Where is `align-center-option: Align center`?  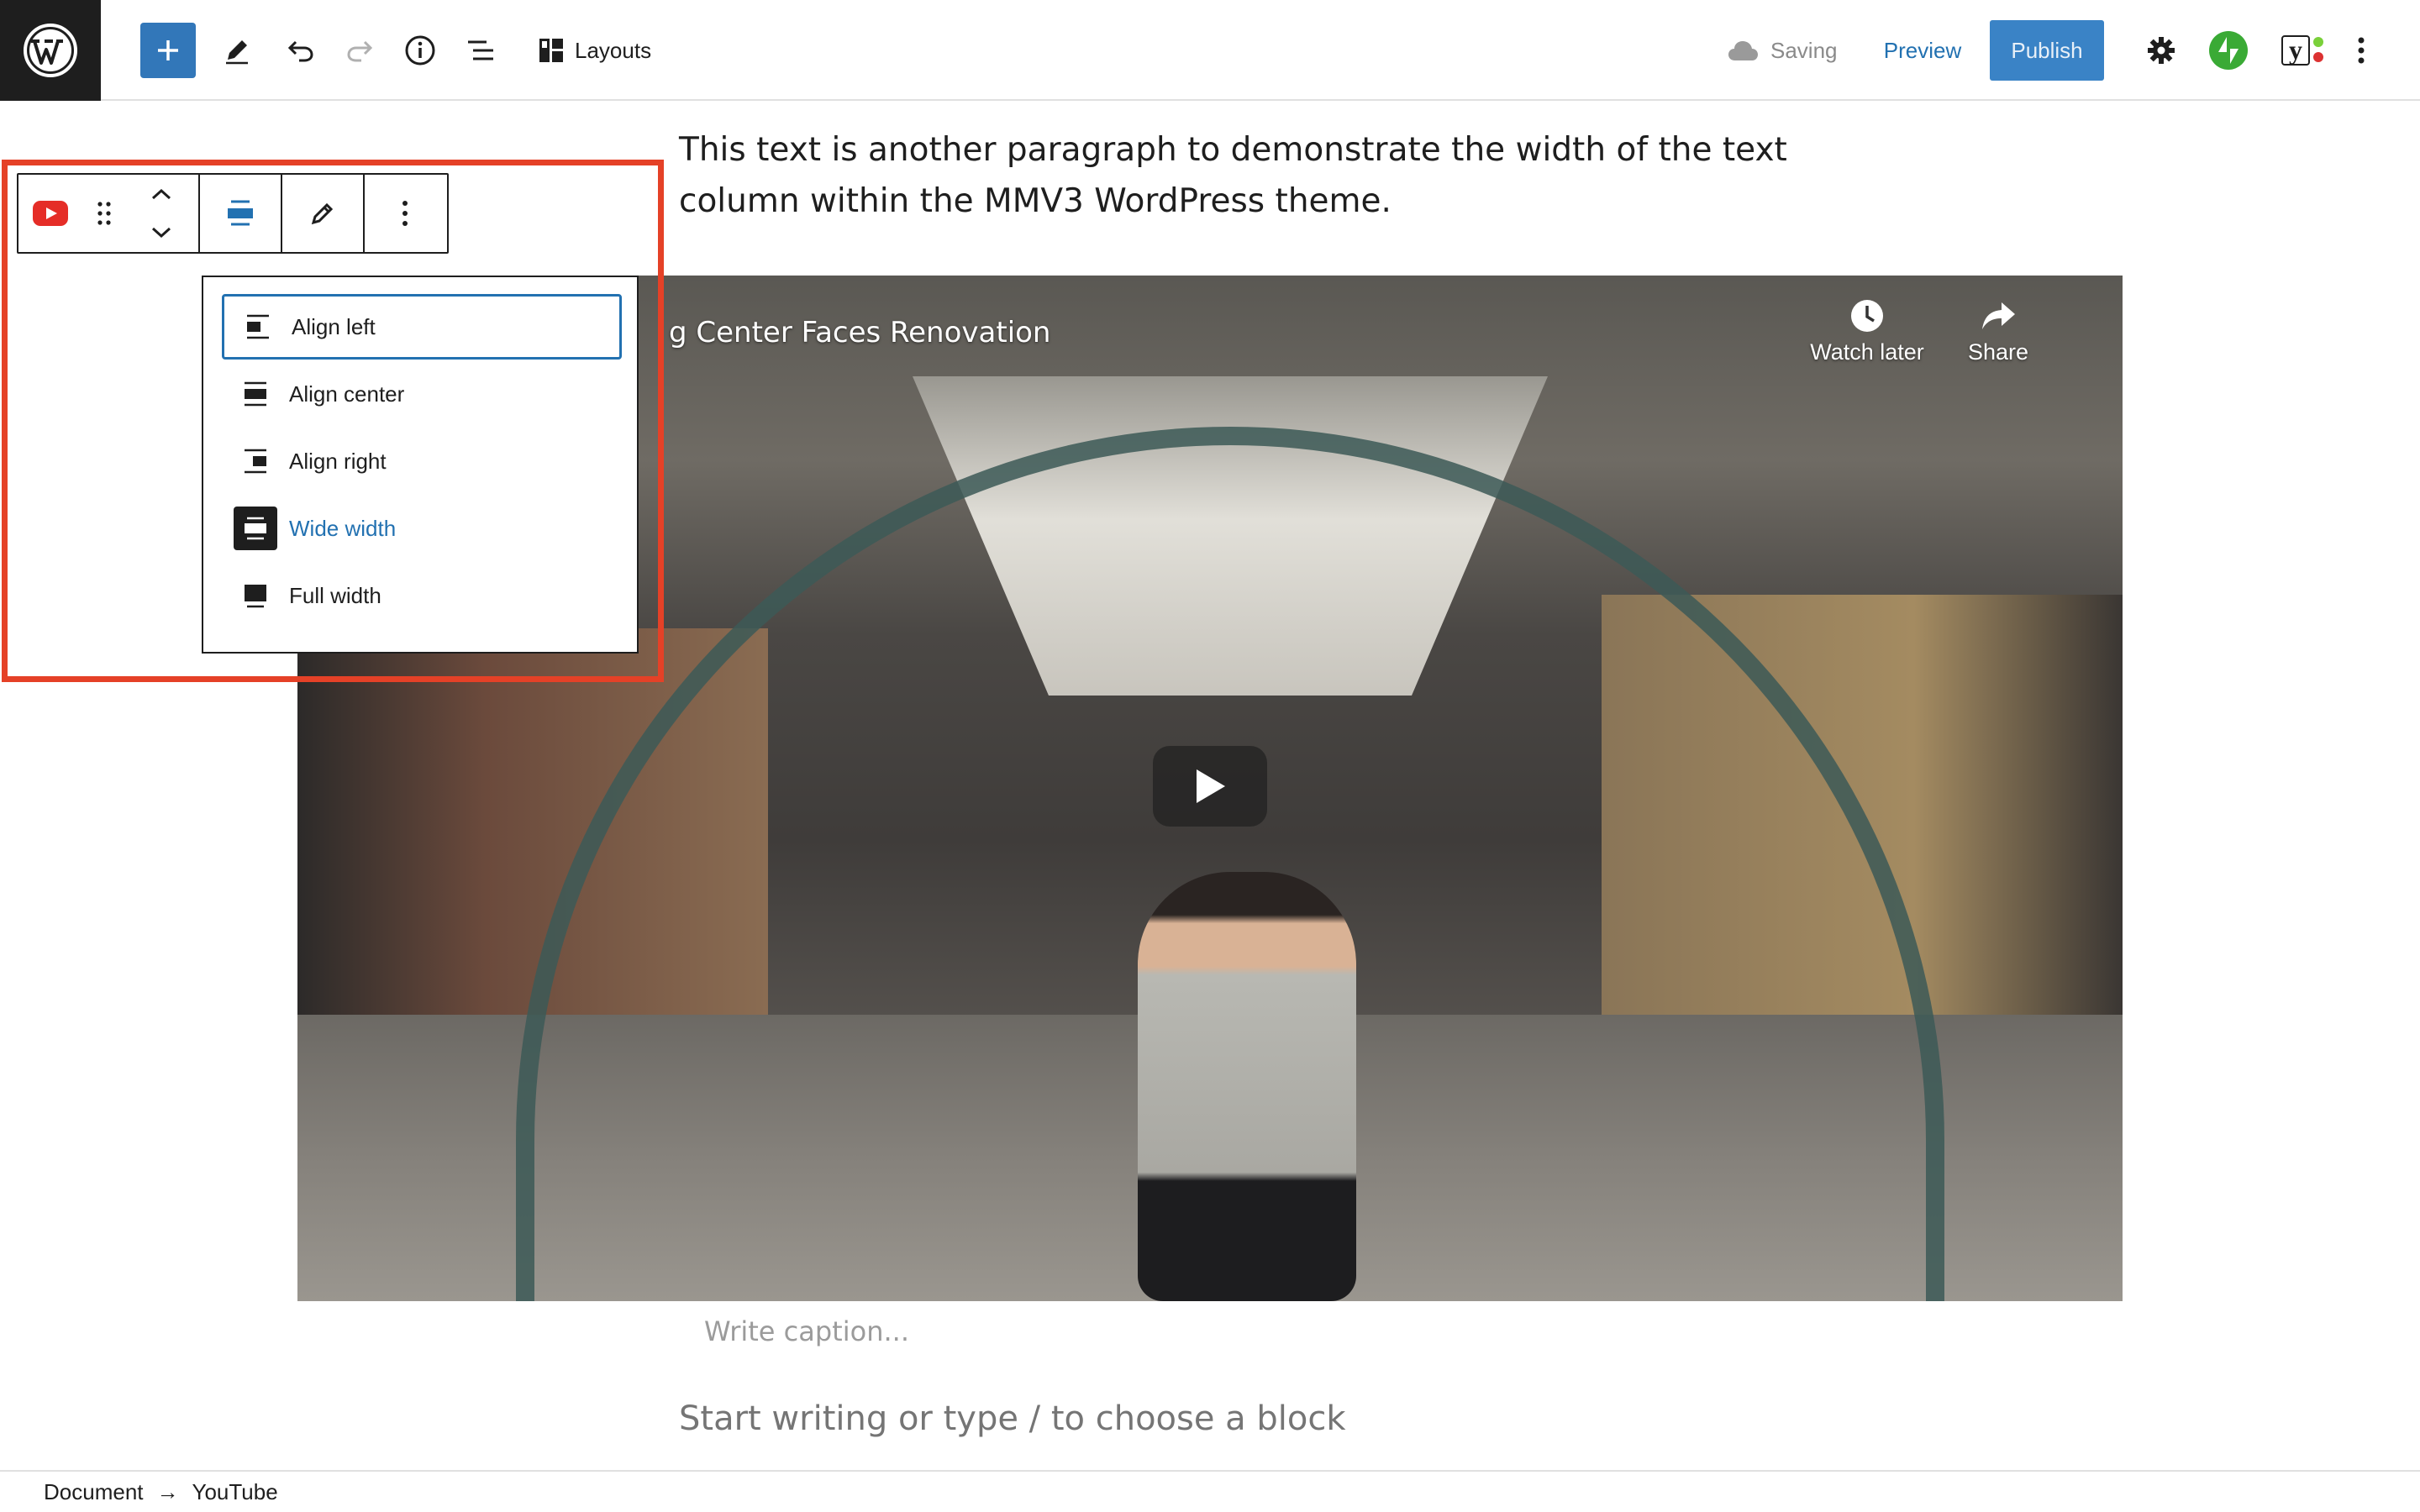
align-center-option: Align center is located at coordinates (422, 394).